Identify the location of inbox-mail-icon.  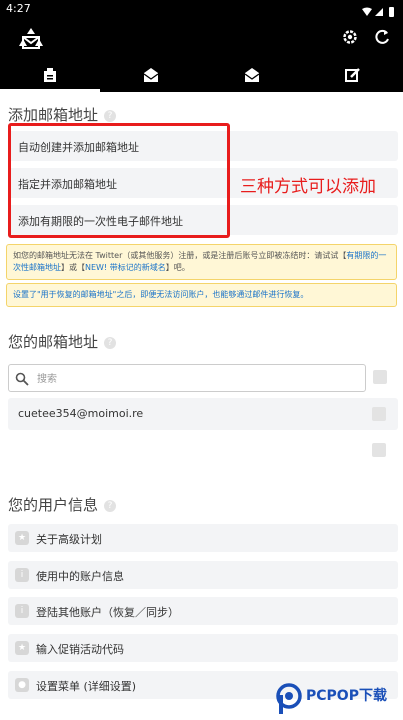
(151, 75).